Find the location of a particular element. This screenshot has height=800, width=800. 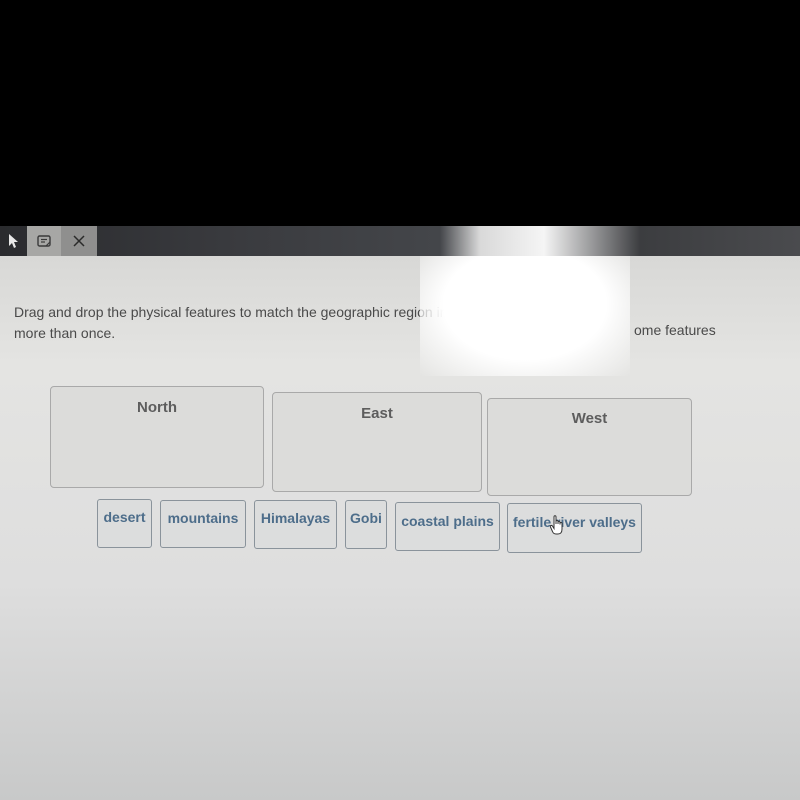

drop-zone-title: East is located at coordinates (377, 413).